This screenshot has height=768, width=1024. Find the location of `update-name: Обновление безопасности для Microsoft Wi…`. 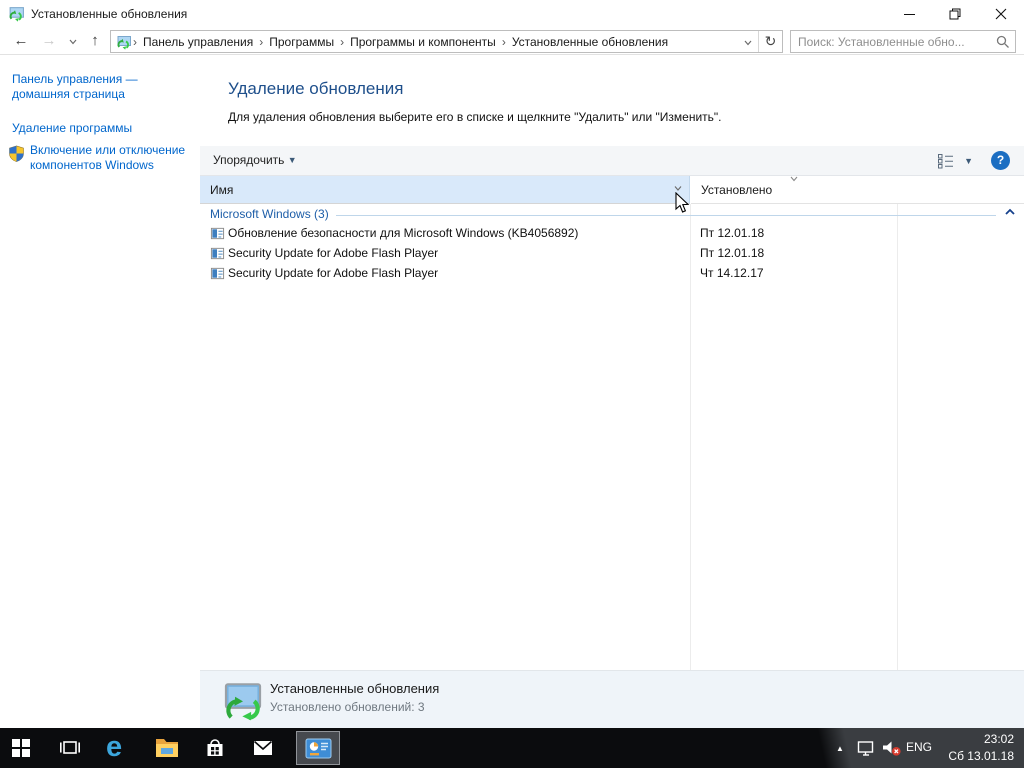

update-name: Обновление безопасности для Microsoft Wi… is located at coordinates (403, 233).